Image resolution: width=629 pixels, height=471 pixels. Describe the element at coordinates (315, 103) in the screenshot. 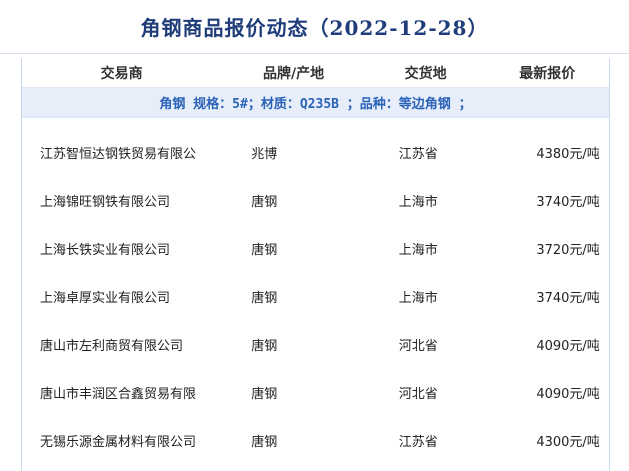

I see `spec-row: 角钢 规格：5#；材质：Q235B ；品种：等边角钢 ；` at that location.